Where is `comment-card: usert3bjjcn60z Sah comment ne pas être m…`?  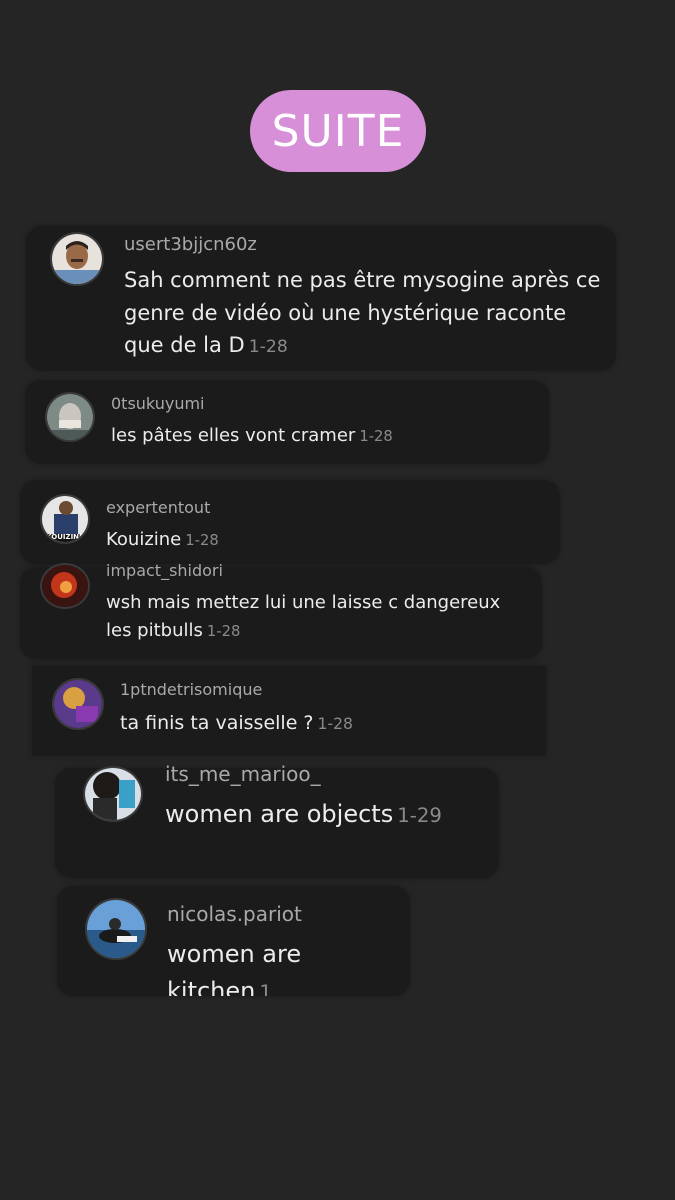
comment-card: usert3bjjcn60z Sah comment ne pas être m… is located at coordinates (321, 298).